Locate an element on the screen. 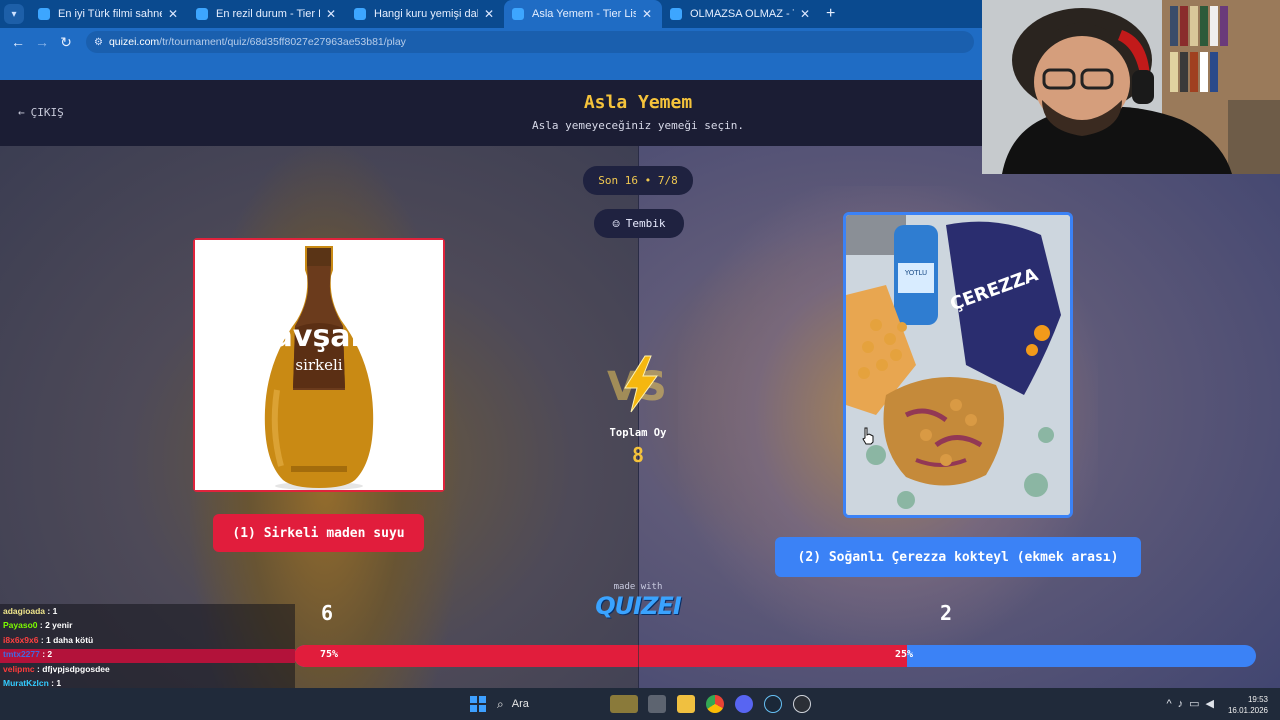 Image resolution: width=1280 pixels, height=720 pixels. chat-message: Payaso0 : 2 yenir is located at coordinates (37, 626).